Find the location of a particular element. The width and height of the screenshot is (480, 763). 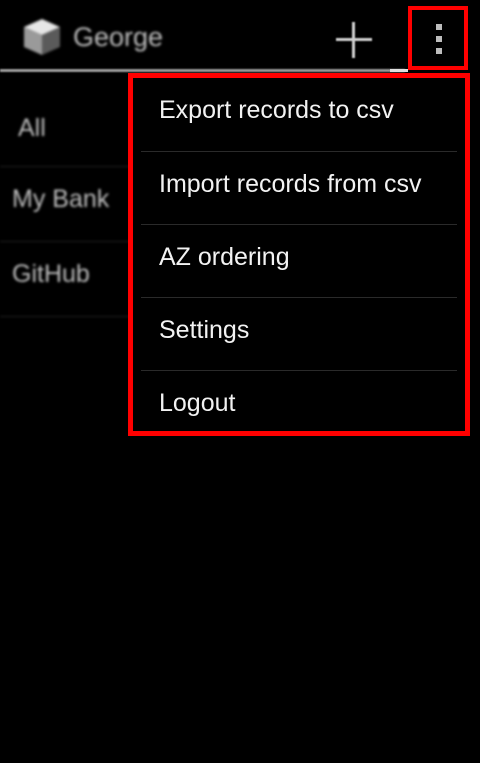

list-item: GitHub is located at coordinates (65, 279).